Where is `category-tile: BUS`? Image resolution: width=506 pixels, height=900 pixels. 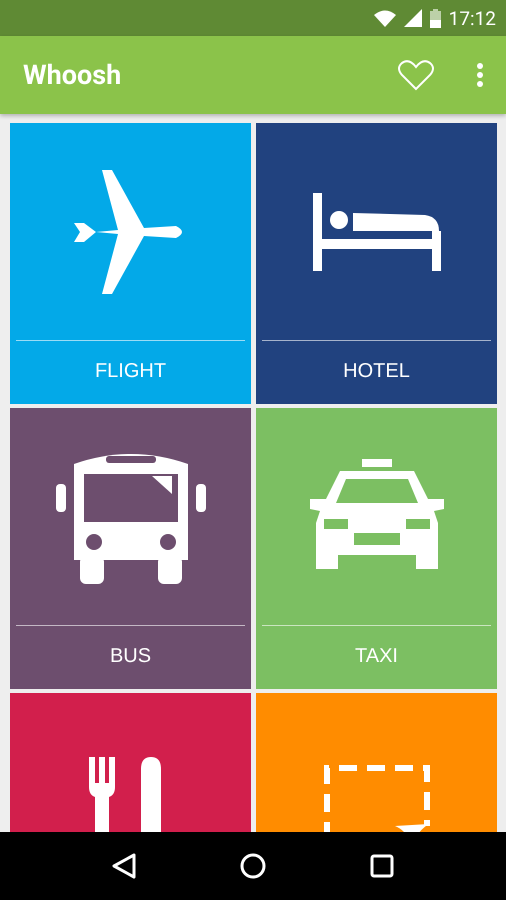
category-tile: BUS is located at coordinates (130, 548).